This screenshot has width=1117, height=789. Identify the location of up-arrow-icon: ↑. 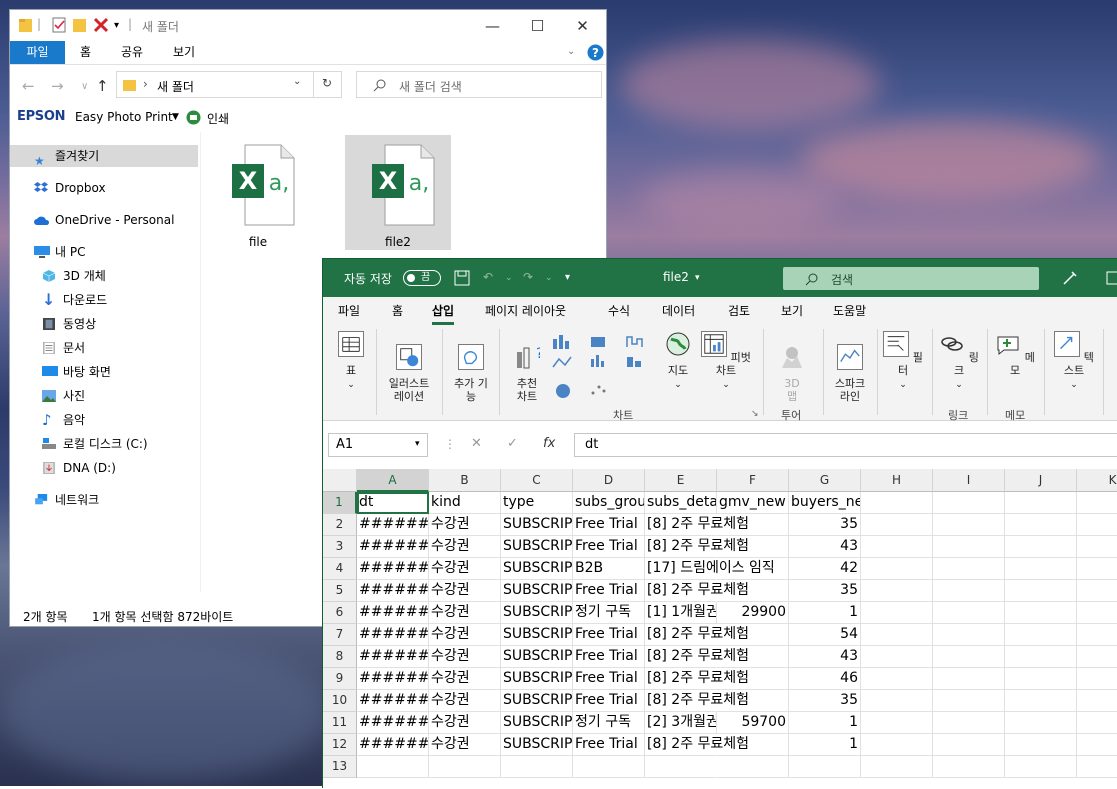
(102, 86).